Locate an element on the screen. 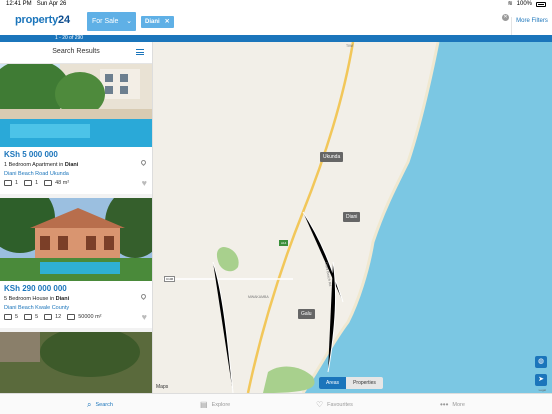 The height and width of the screenshot is (414, 552). wifi-icon: ≋ is located at coordinates (510, 4).